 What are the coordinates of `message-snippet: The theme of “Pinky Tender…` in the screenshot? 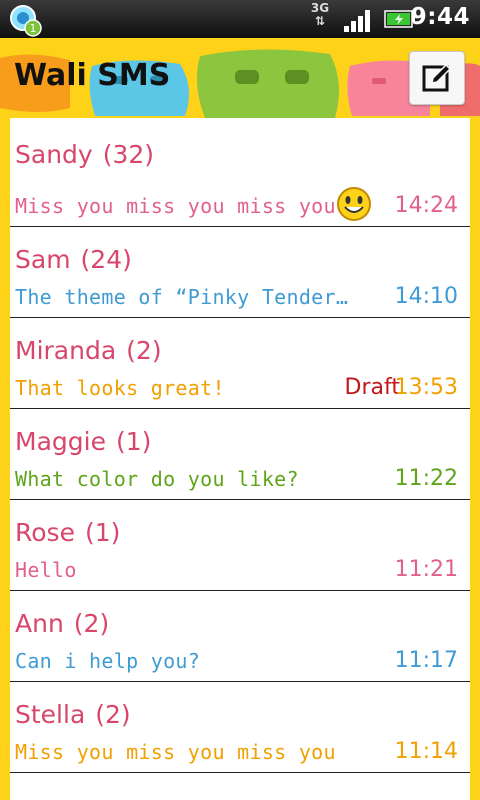 It's located at (182, 297).